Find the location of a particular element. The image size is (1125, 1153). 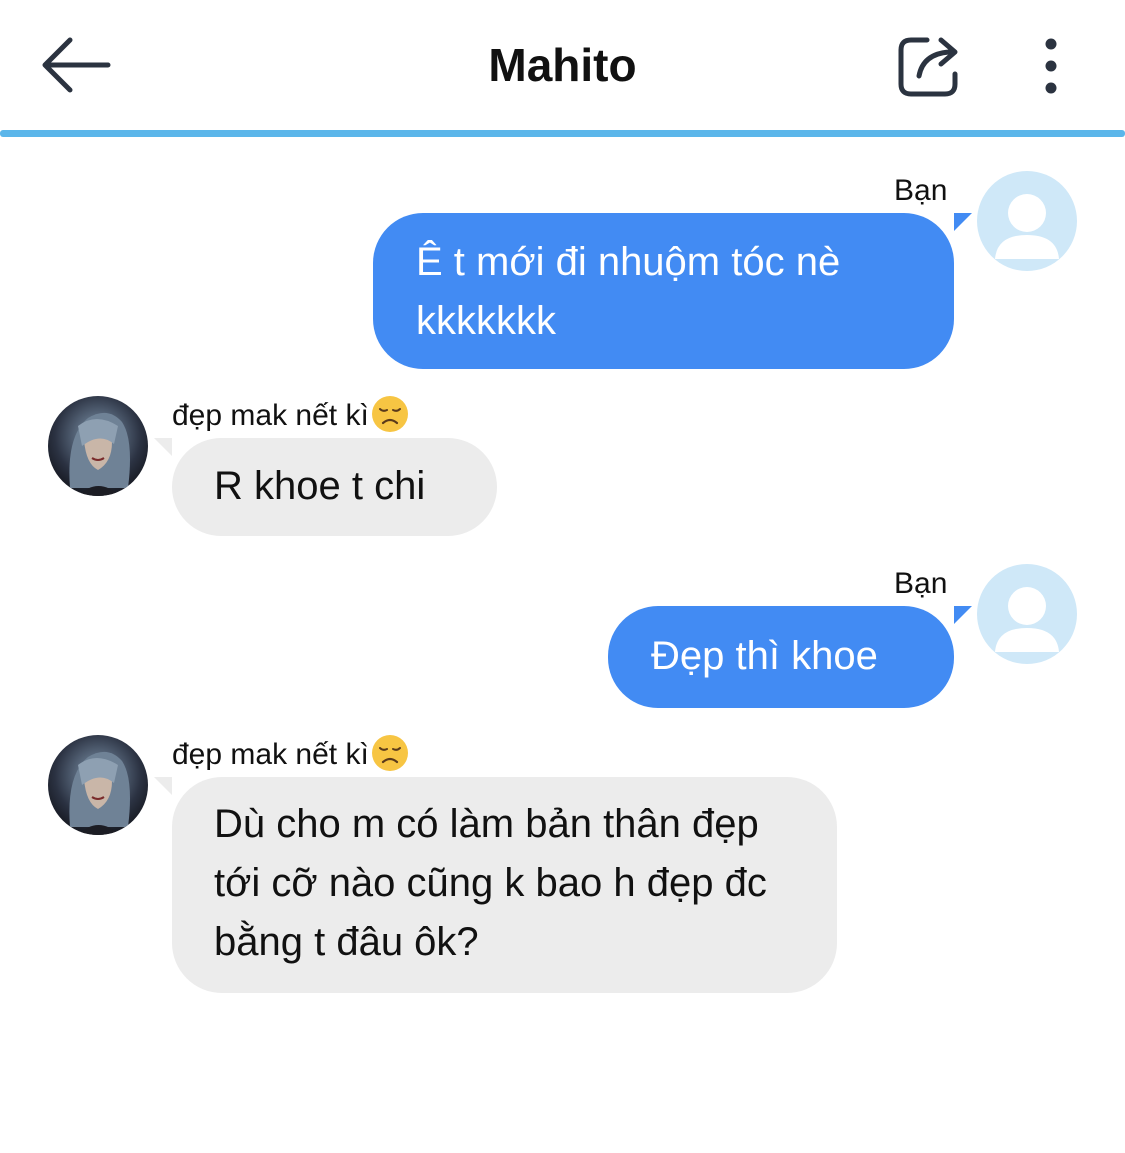

share-icon is located at coordinates (928, 67).